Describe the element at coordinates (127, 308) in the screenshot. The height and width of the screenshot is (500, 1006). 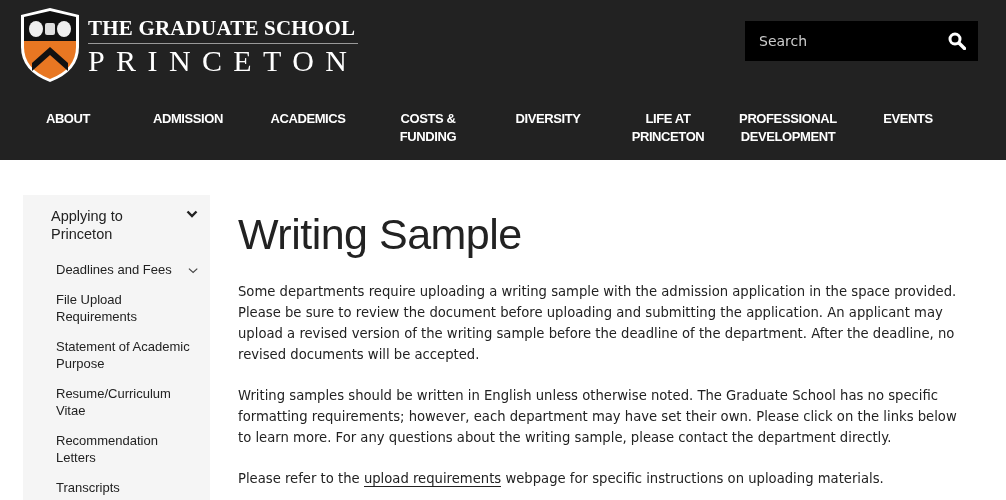
I see `sidebar-item: File Upload Requirements` at that location.